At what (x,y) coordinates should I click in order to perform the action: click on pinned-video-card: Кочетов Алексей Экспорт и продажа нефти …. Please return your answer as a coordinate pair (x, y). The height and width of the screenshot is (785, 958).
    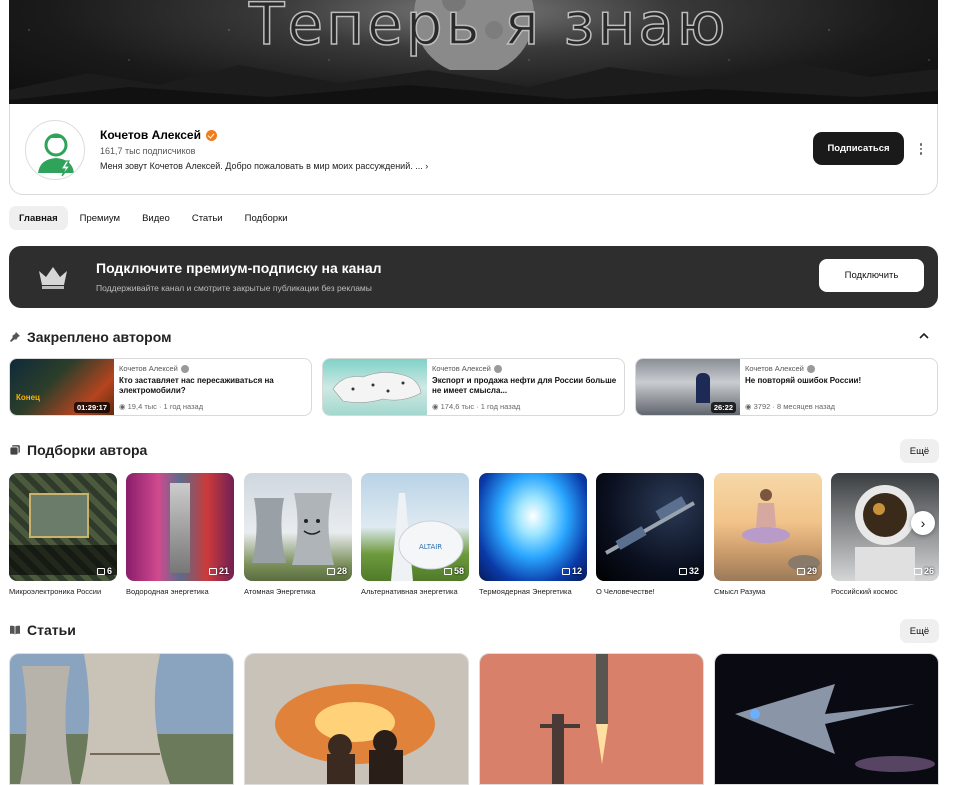
    Looking at the image, I should click on (473, 387).